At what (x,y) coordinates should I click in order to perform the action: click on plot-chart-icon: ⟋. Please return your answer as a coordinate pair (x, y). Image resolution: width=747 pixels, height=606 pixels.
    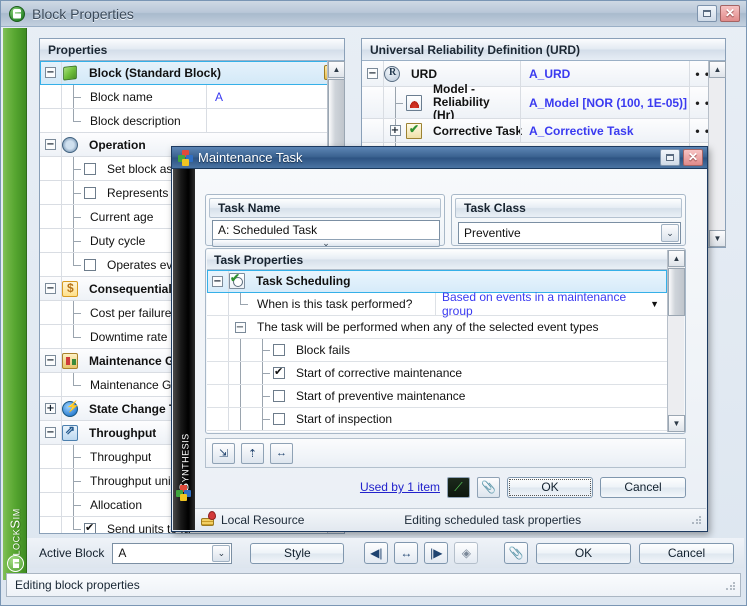
    Looking at the image, I should click on (458, 487).